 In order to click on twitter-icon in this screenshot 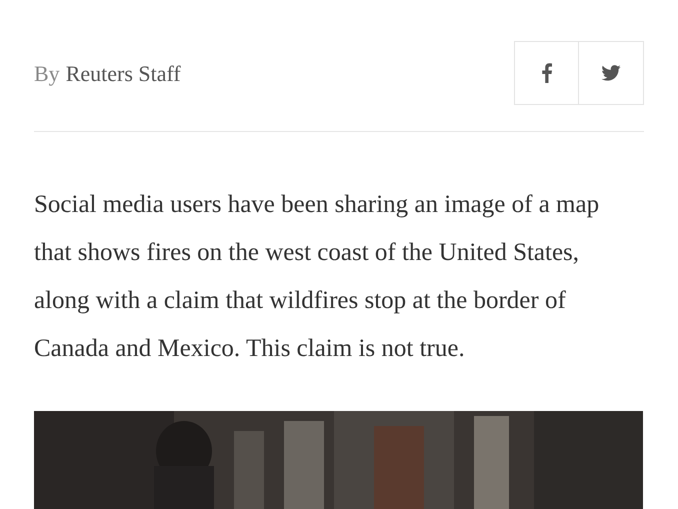, I will do `click(611, 73)`.